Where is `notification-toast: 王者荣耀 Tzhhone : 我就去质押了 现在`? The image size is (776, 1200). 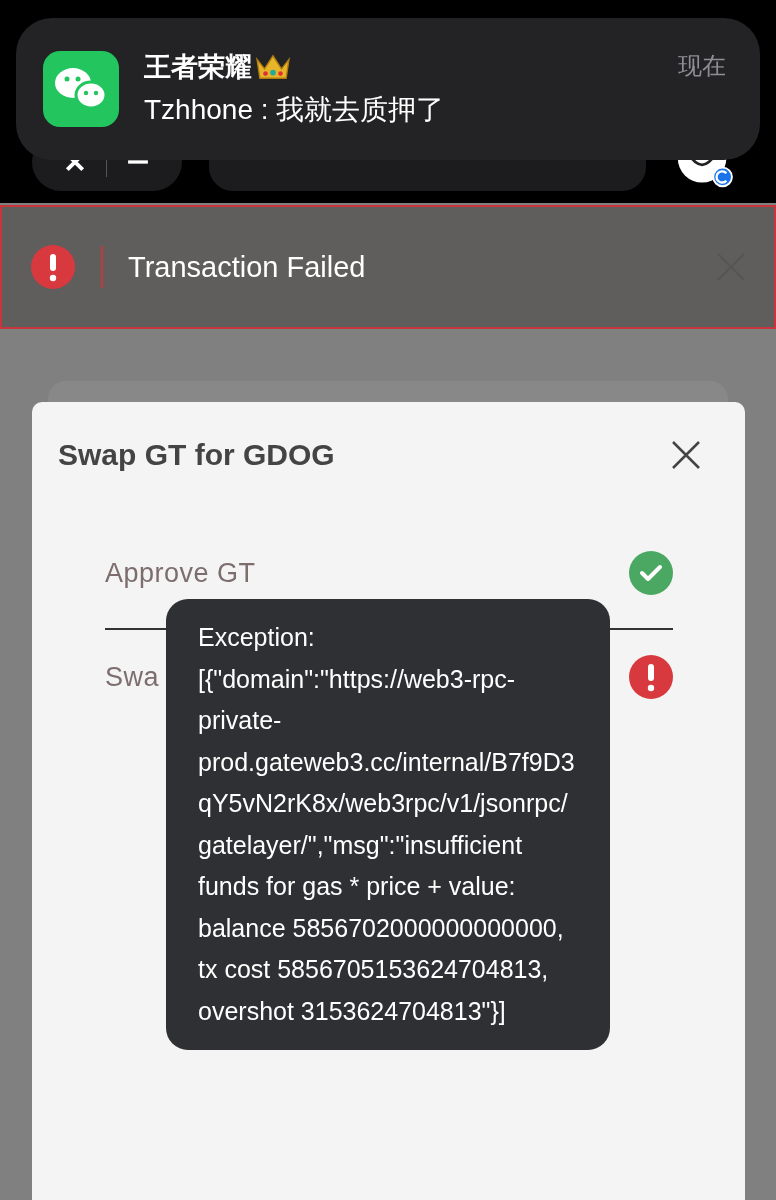
notification-toast: 王者荣耀 Tzhhone : 我就去质押了 现在 is located at coordinates (388, 89).